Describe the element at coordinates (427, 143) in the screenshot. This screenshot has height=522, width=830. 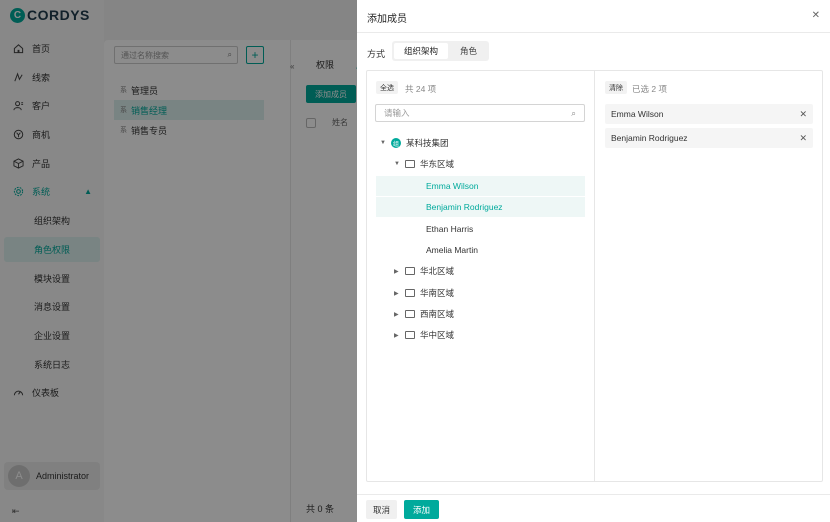
I see `tree-node-label: 某科技集团` at that location.